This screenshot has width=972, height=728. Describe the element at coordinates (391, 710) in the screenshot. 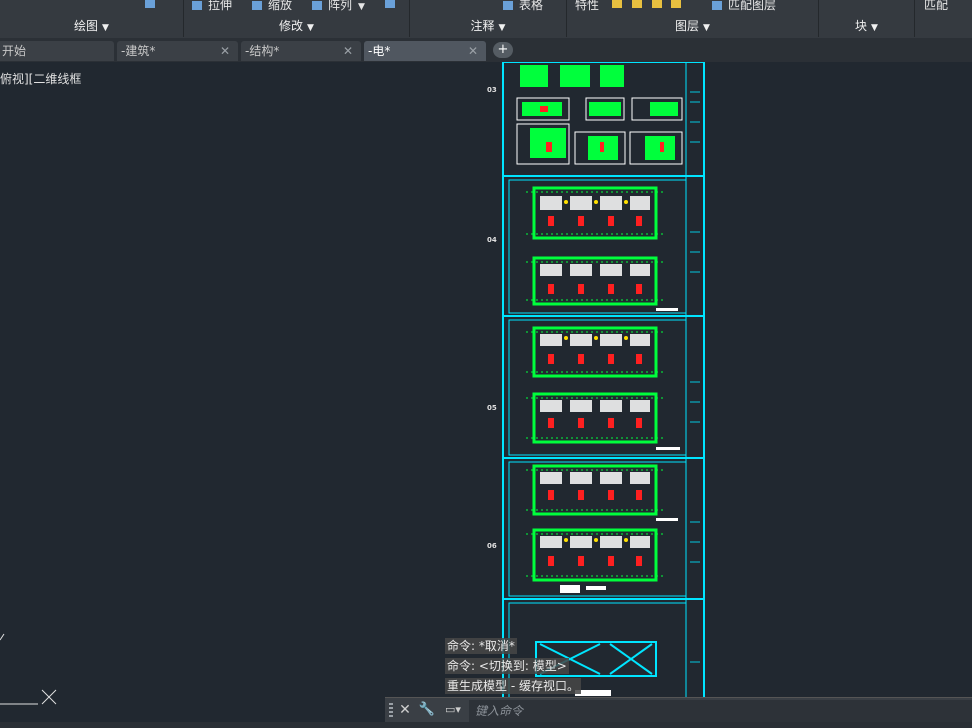

I see `drag-handle` at that location.